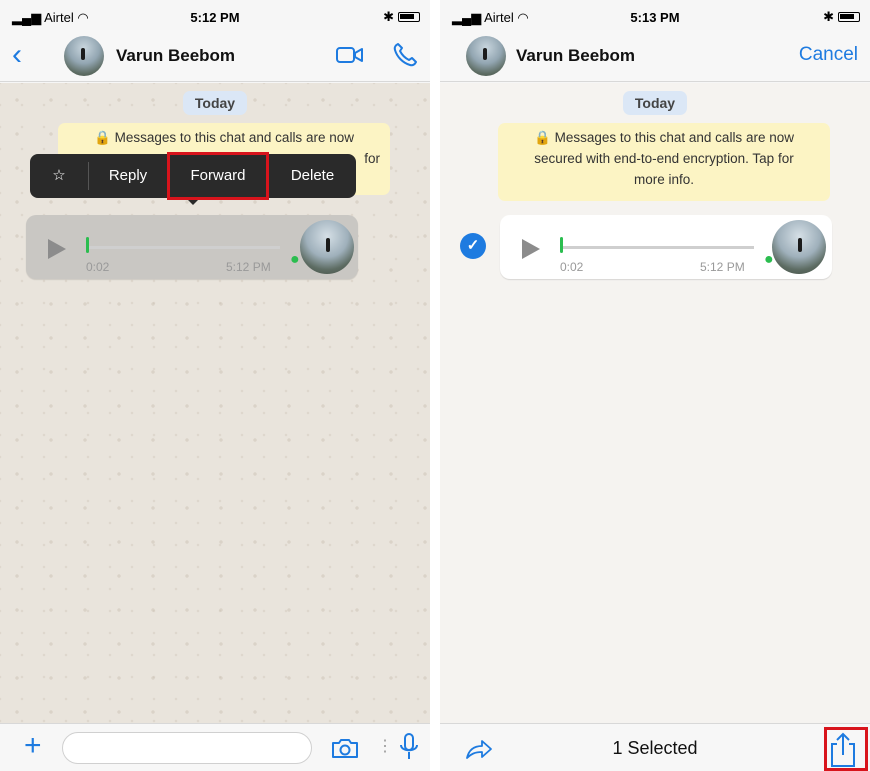 The width and height of the screenshot is (870, 771). What do you see at coordinates (295, 259) in the screenshot?
I see `microphone-icon: ●` at bounding box center [295, 259].